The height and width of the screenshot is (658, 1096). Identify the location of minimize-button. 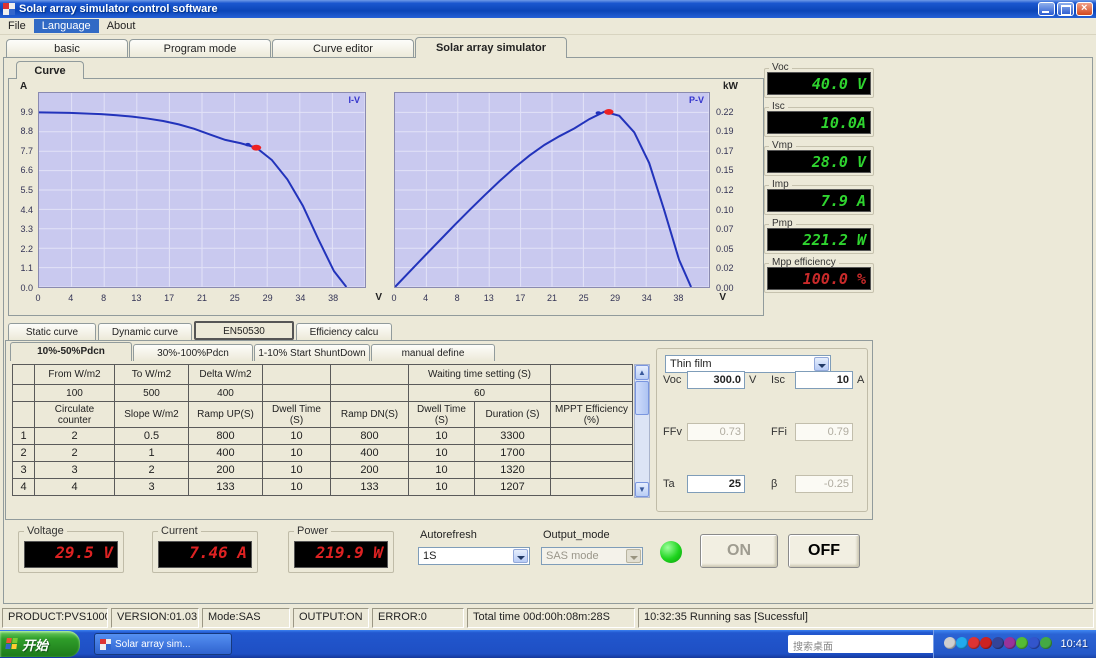
(1046, 9).